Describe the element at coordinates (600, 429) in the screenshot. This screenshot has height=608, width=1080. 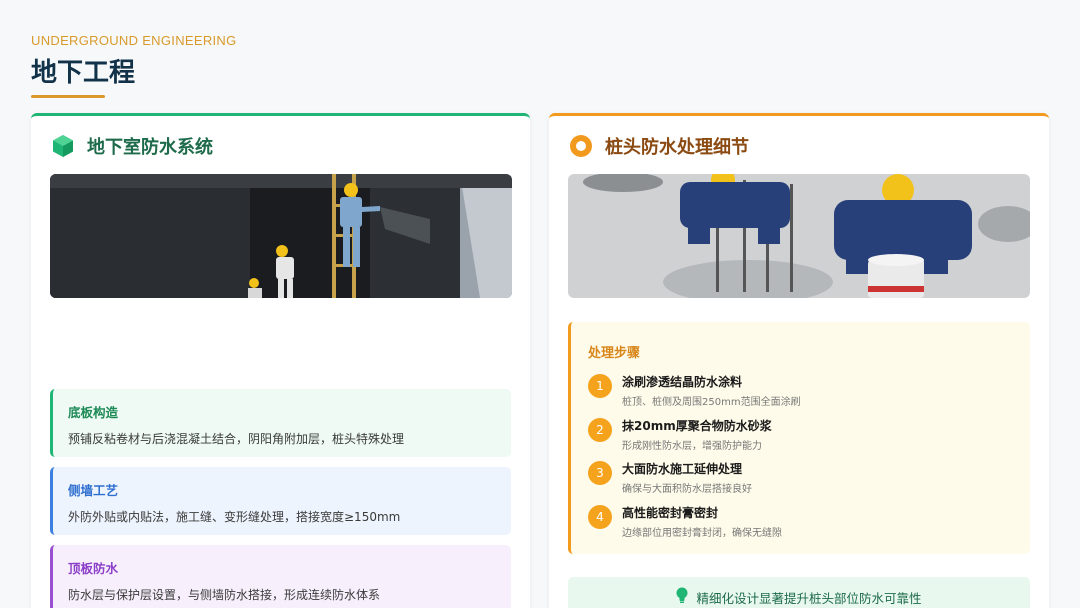
I see `step-number: 2` at that location.